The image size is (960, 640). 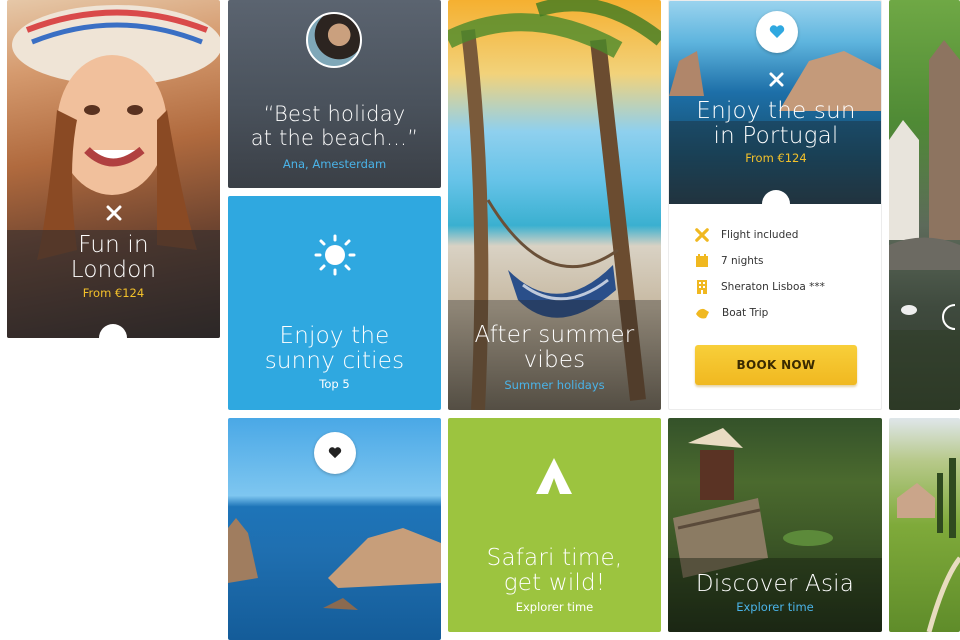 I want to click on feature-label: Flight included, so click(x=760, y=235).